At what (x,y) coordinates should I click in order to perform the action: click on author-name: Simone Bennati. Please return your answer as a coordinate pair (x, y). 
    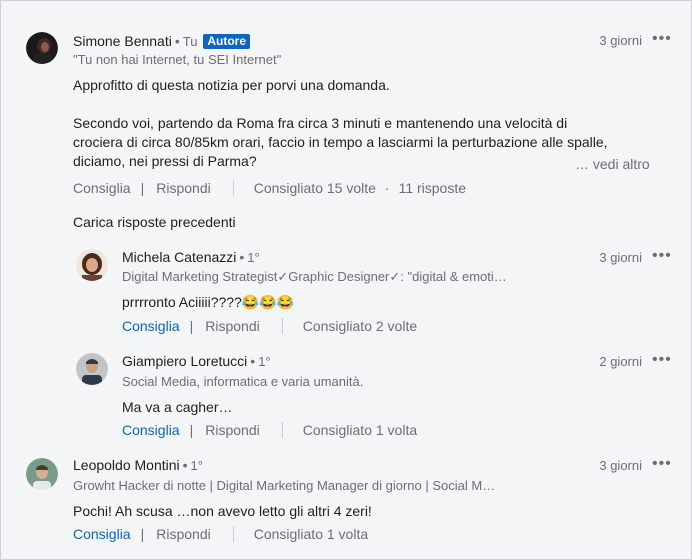
    Looking at the image, I should click on (122, 41).